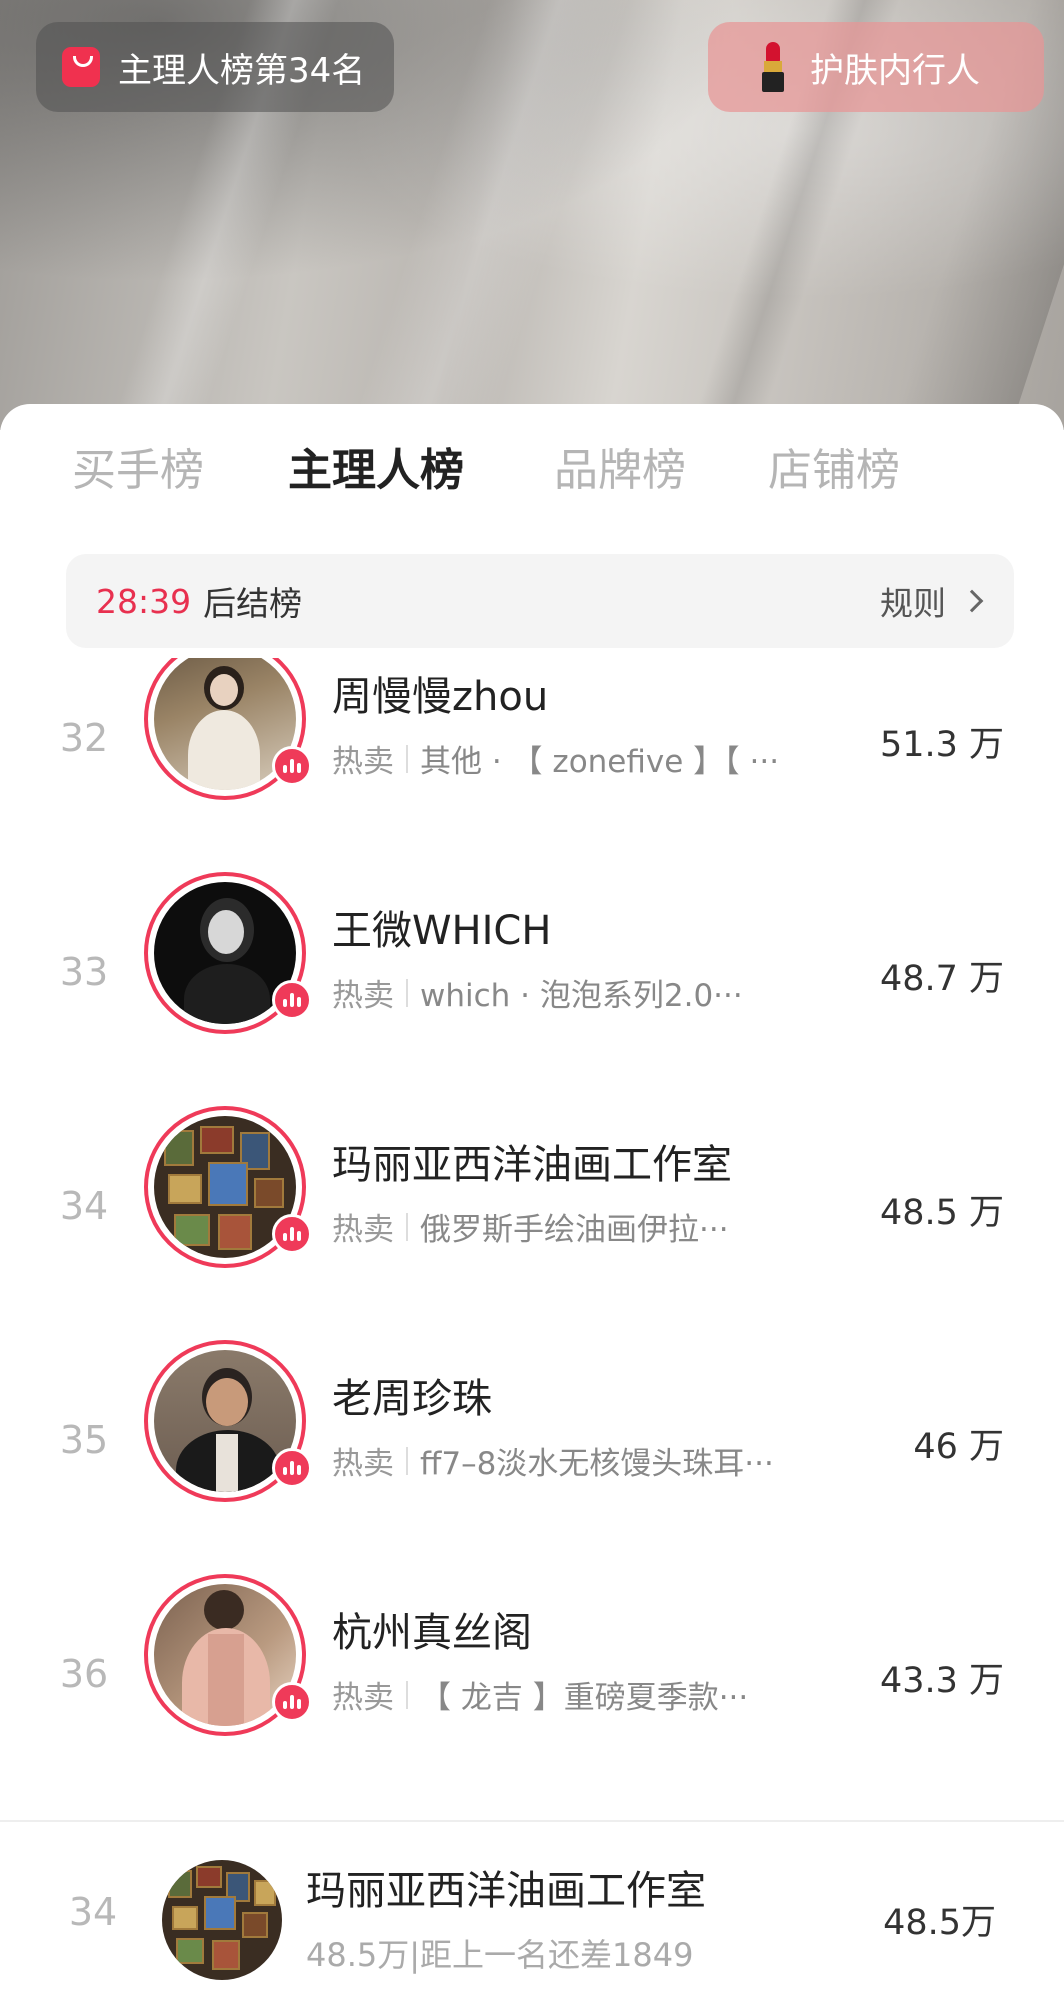  I want to click on streamer-name: 老周珍珠, so click(412, 1399).